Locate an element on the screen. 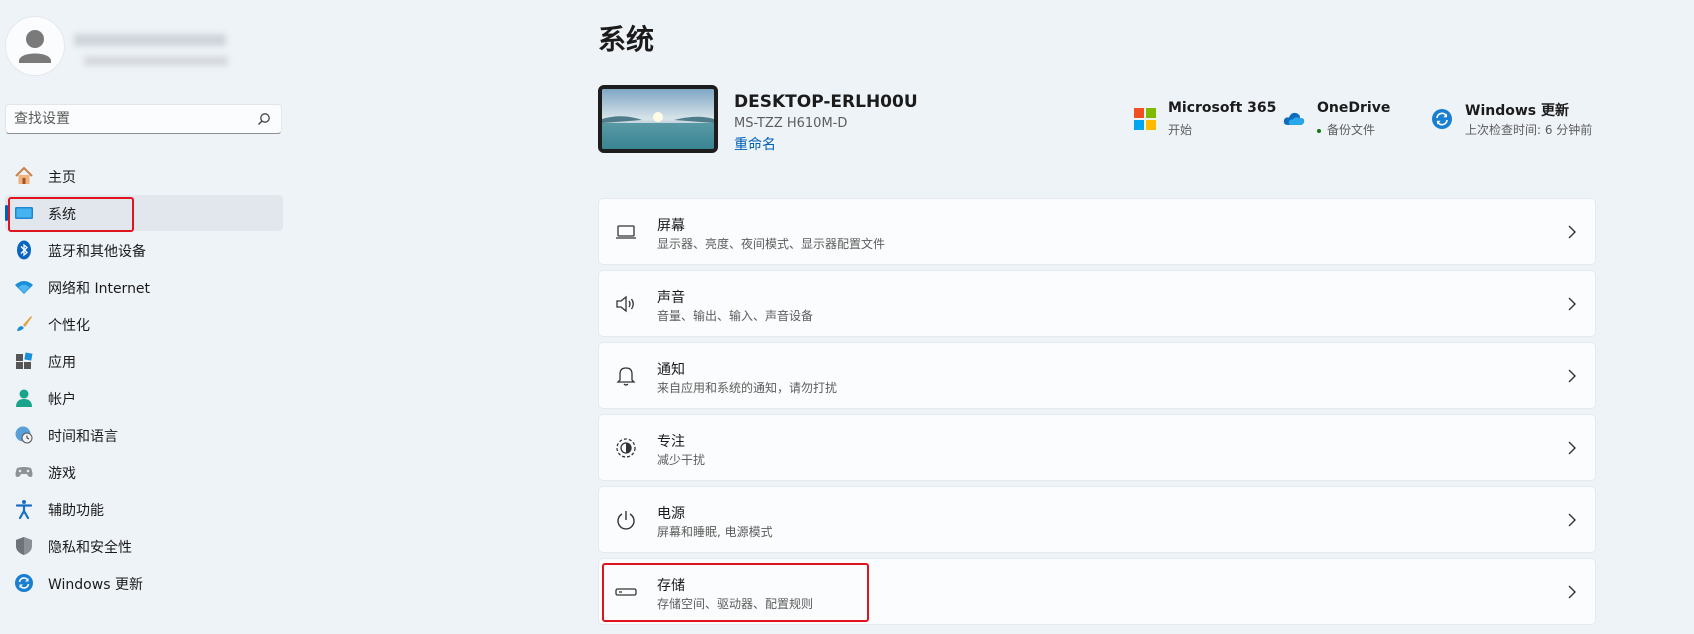 This screenshot has height=634, width=1694. sidebar-item-label: 蓝牙和其他设备 is located at coordinates (97, 252).